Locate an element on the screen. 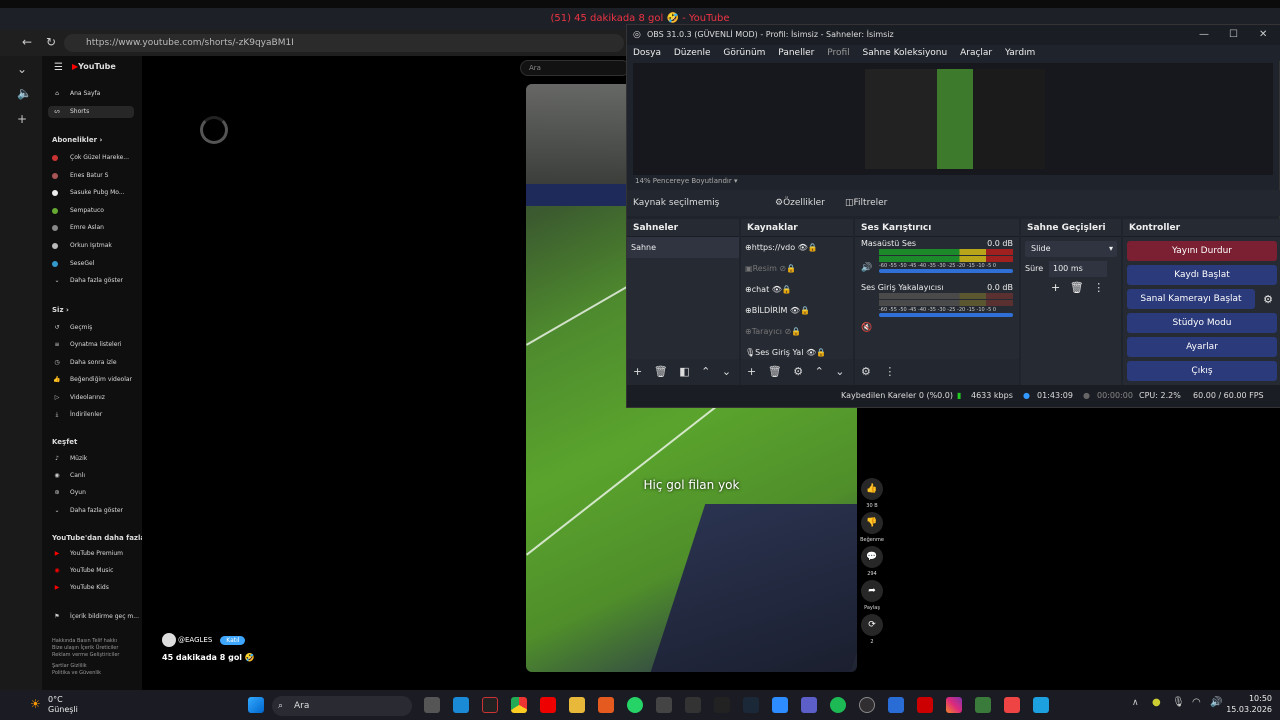 This screenshot has width=1280, height=720. footer-line: Reklam verme Geliştiriciler is located at coordinates (85, 655).